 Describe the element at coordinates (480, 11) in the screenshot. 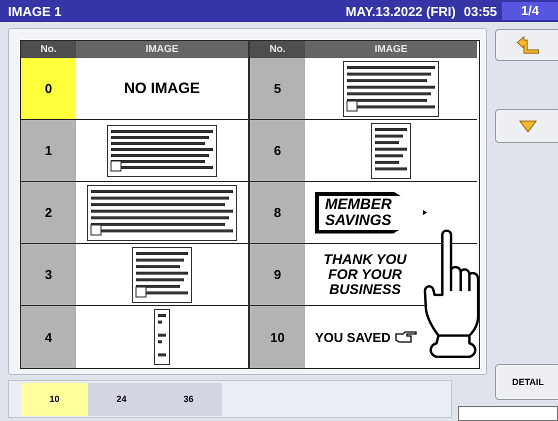

I see `time-text: 03:55` at that location.